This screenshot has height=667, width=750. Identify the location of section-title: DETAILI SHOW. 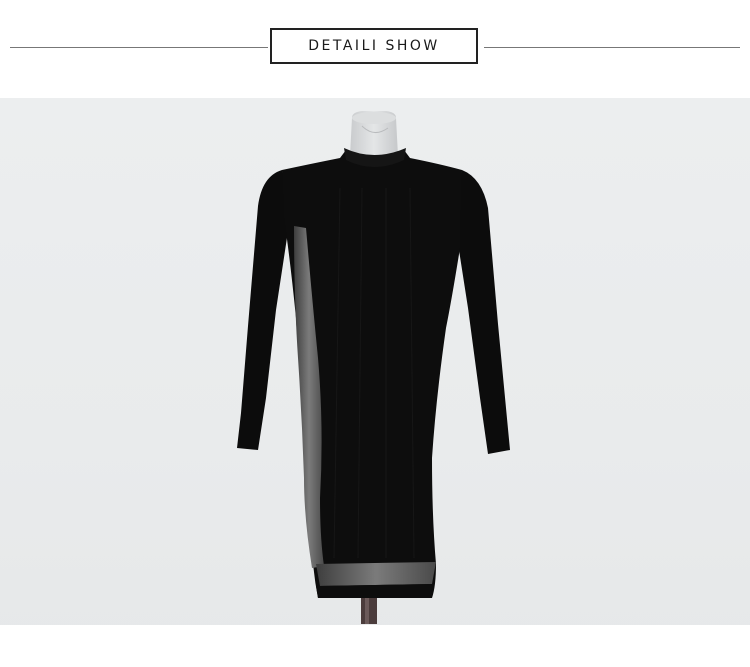
(374, 46).